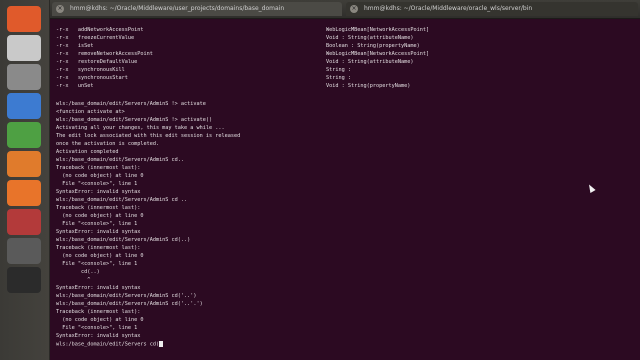 This screenshot has width=640, height=360. What do you see at coordinates (24, 193) in the screenshot?
I see `software-center-icon` at bounding box center [24, 193].